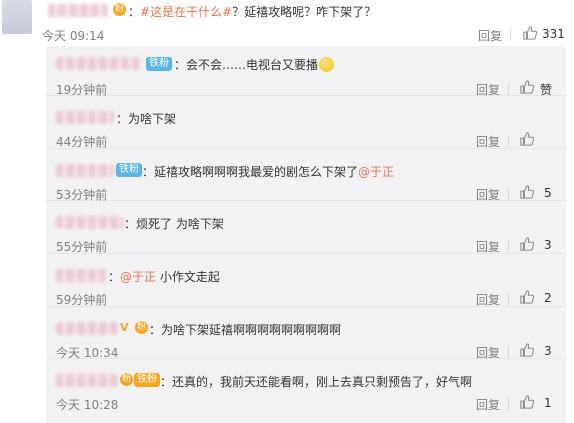 This screenshot has height=423, width=574. What do you see at coordinates (254, 64) in the screenshot?
I see `reply-text: ：会不会……电视台又要播` at bounding box center [254, 64].